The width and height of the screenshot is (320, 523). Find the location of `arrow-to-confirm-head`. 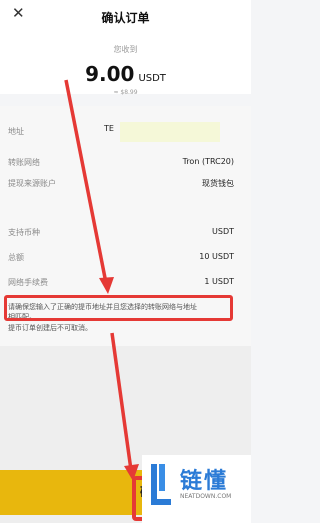

arrow-to-confirm-head is located at coordinates (131, 472).